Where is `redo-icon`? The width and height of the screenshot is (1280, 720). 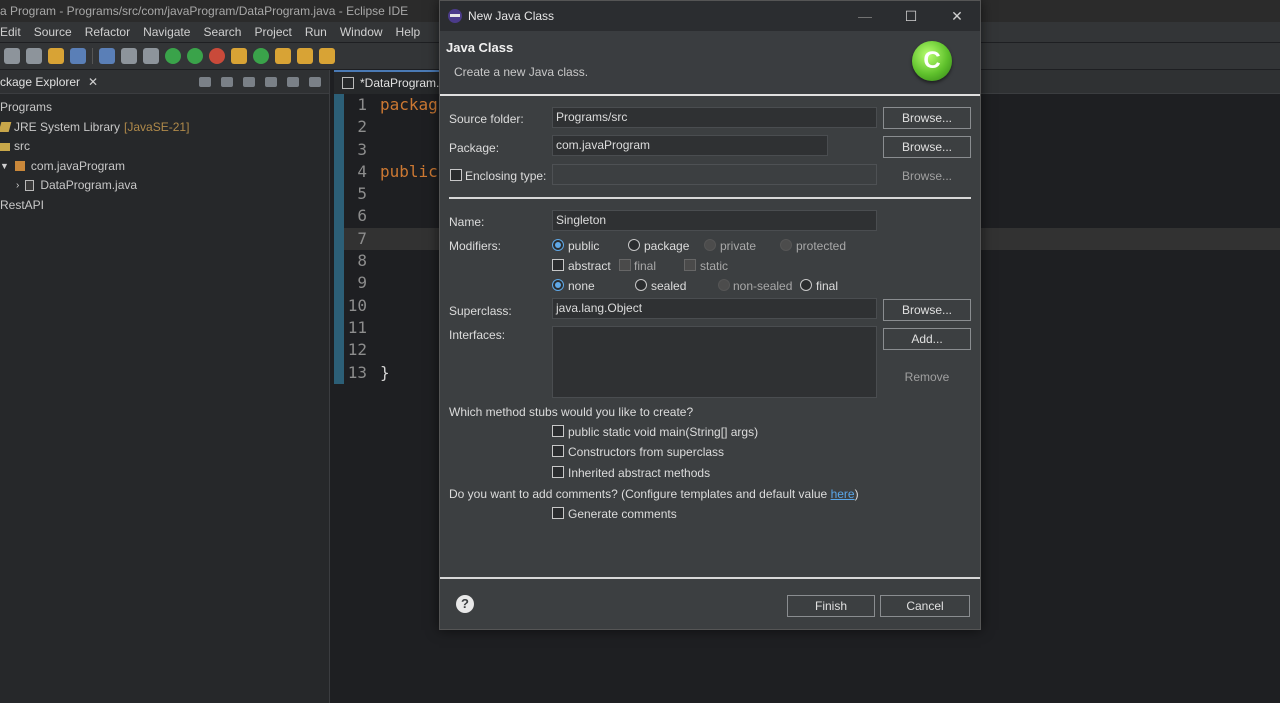 redo-icon is located at coordinates (78, 56).